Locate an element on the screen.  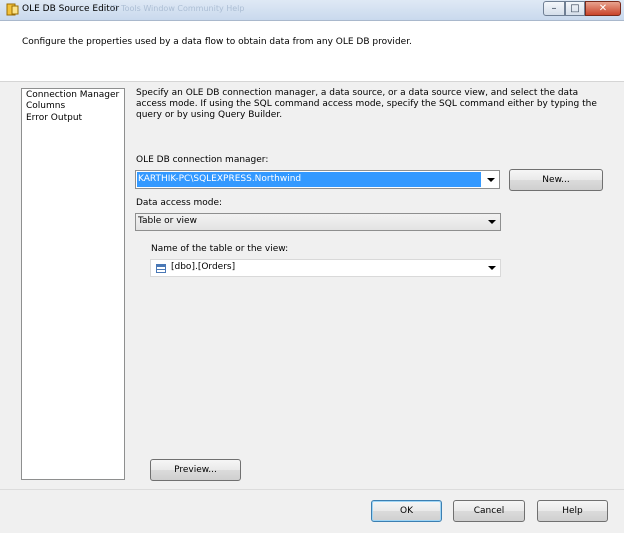
cancel-button: Cancel is located at coordinates (489, 511).